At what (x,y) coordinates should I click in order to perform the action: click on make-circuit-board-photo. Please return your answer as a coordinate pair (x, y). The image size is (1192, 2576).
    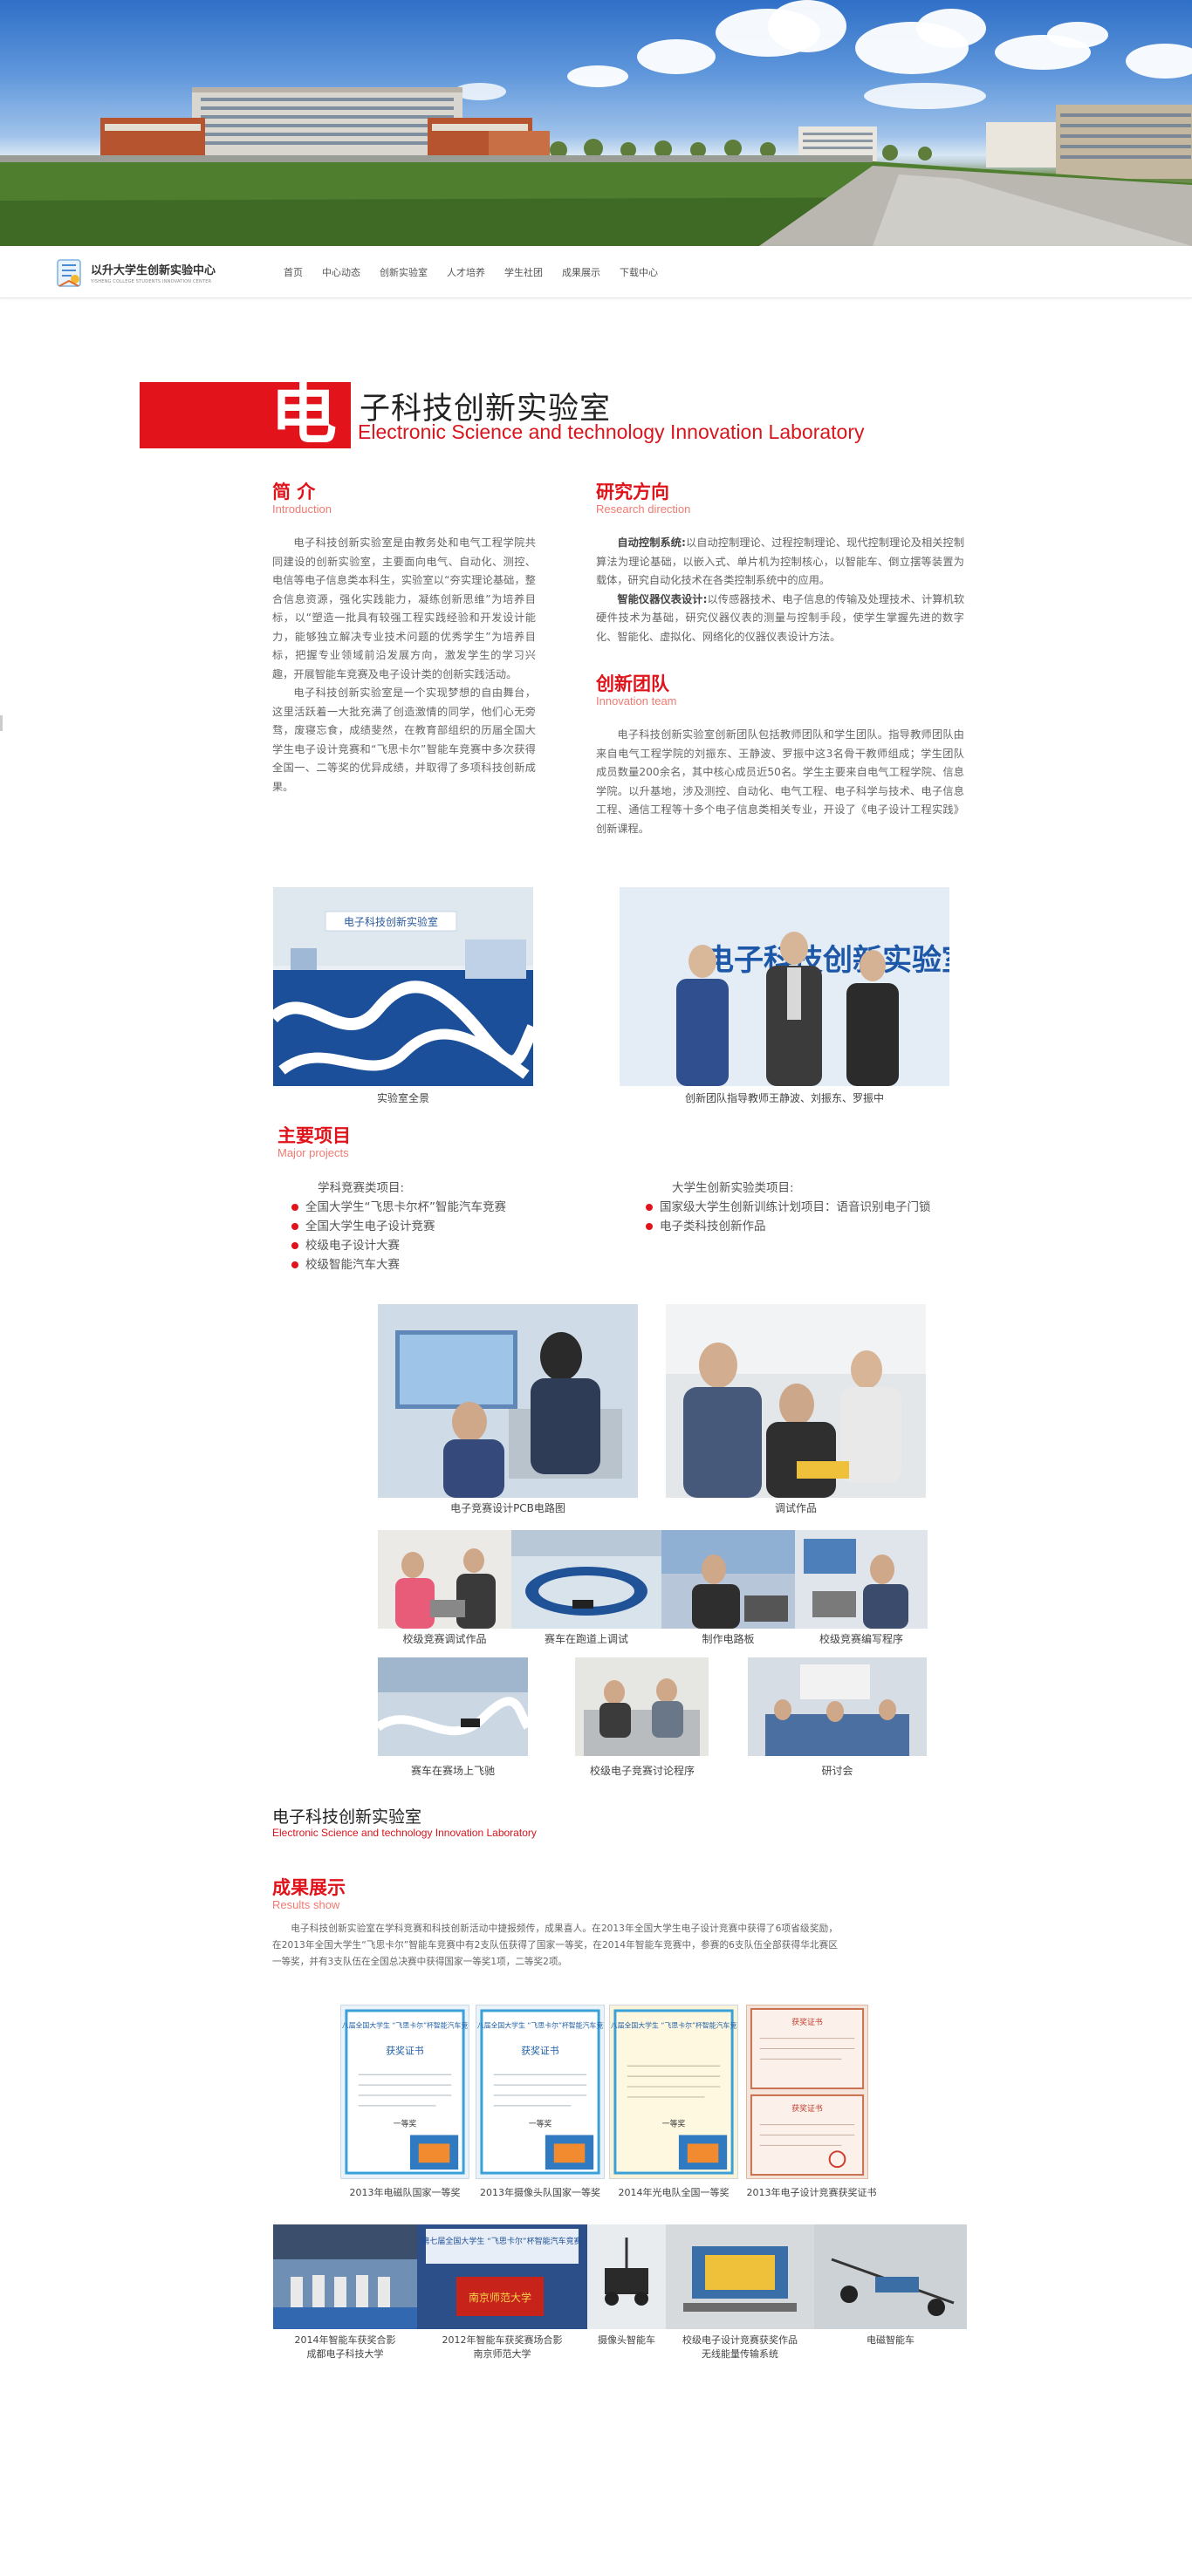
    Looking at the image, I should click on (728, 1579).